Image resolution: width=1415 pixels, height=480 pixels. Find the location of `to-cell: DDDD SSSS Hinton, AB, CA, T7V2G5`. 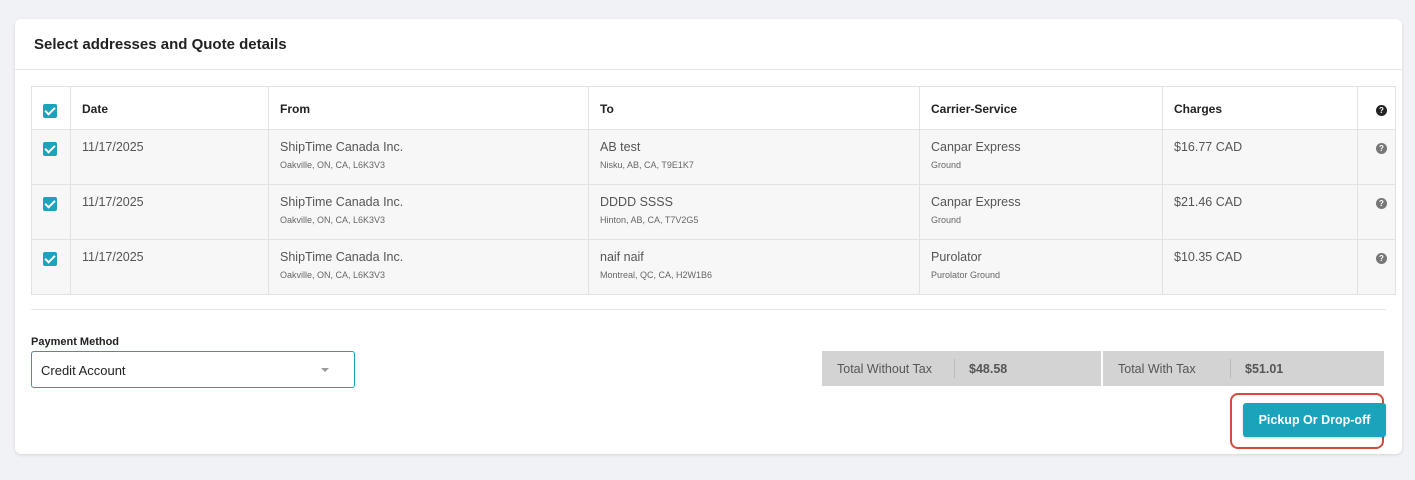

to-cell: DDDD SSSS Hinton, AB, CA, T7V2G5 is located at coordinates (754, 212).